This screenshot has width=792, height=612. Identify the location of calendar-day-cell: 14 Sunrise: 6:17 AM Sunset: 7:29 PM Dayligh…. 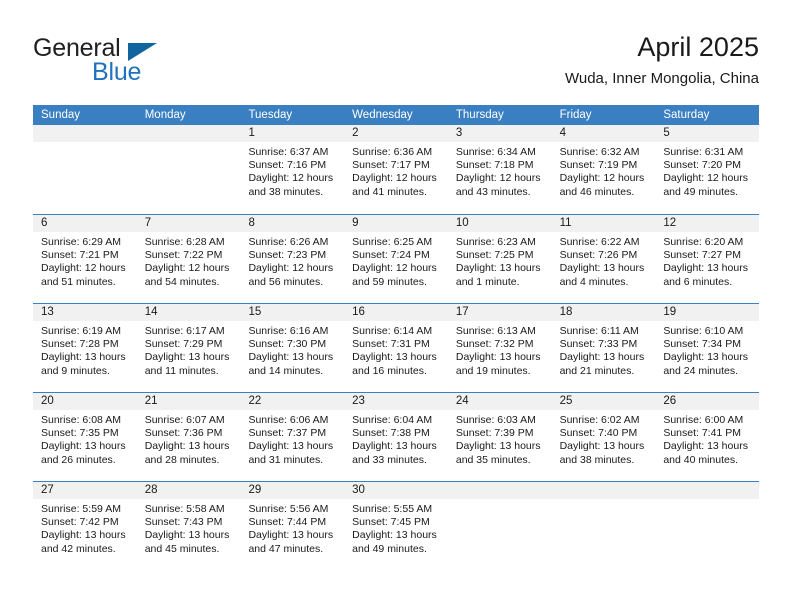
(188, 348).